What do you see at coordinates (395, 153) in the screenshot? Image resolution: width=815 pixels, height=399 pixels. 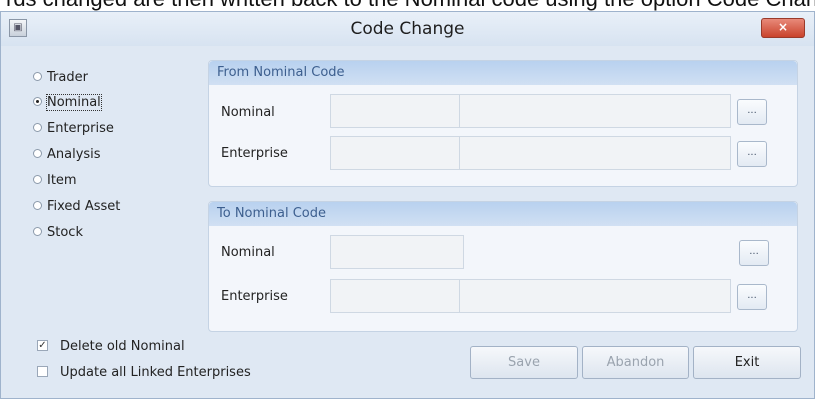 I see `from-enterprise-code-input` at bounding box center [395, 153].